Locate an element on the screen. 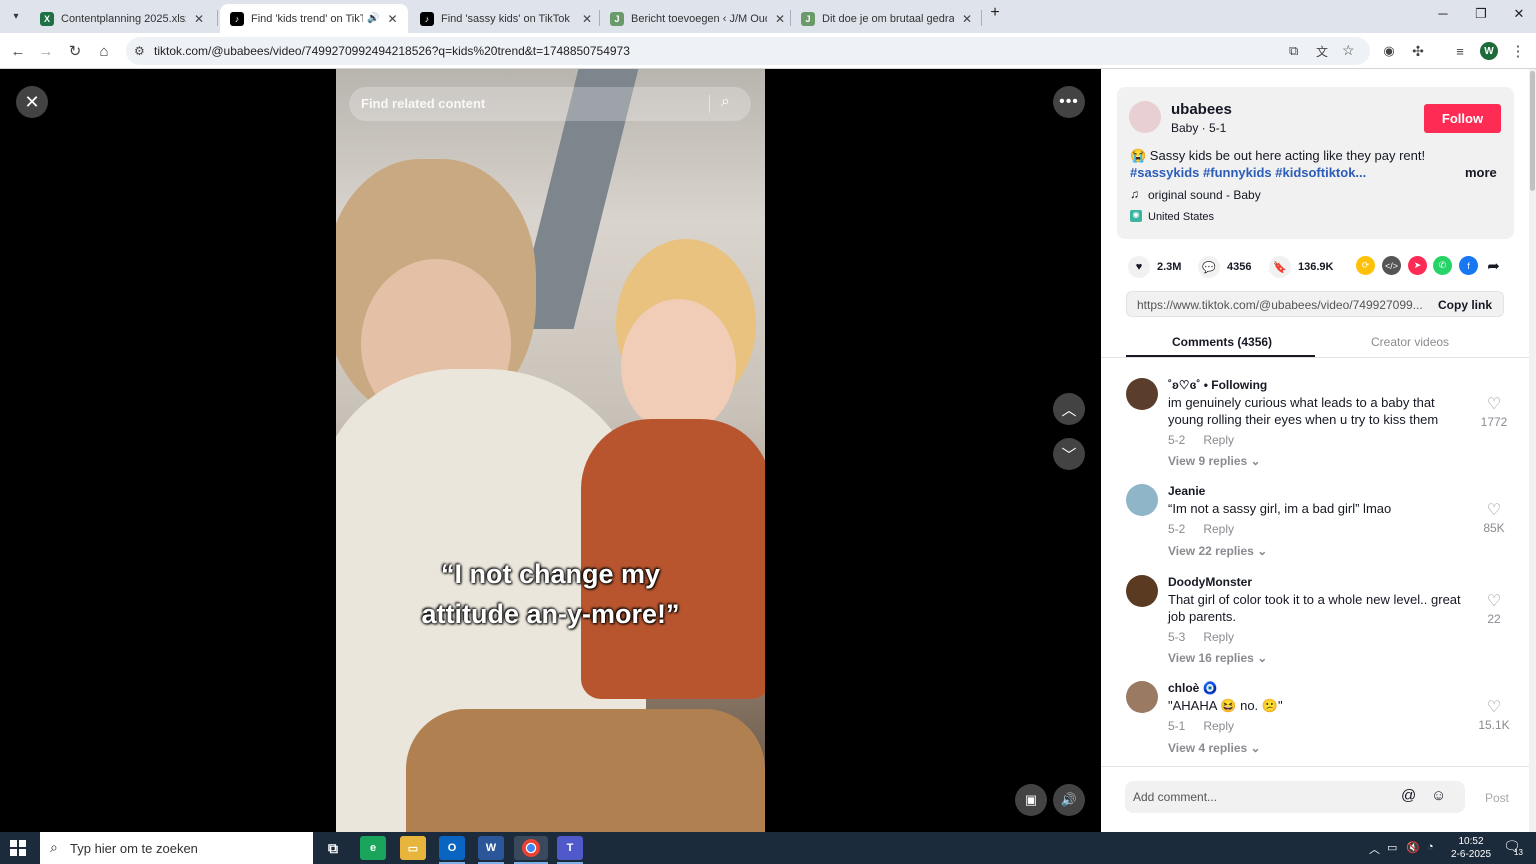 This screenshot has width=1536, height=864. volume-icon: 🔊 is located at coordinates (1069, 800).